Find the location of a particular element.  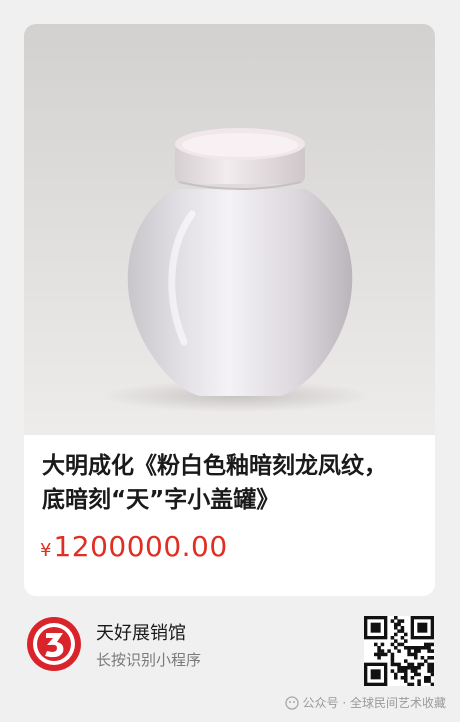

currency-symbol: ¥ is located at coordinates (46, 550).